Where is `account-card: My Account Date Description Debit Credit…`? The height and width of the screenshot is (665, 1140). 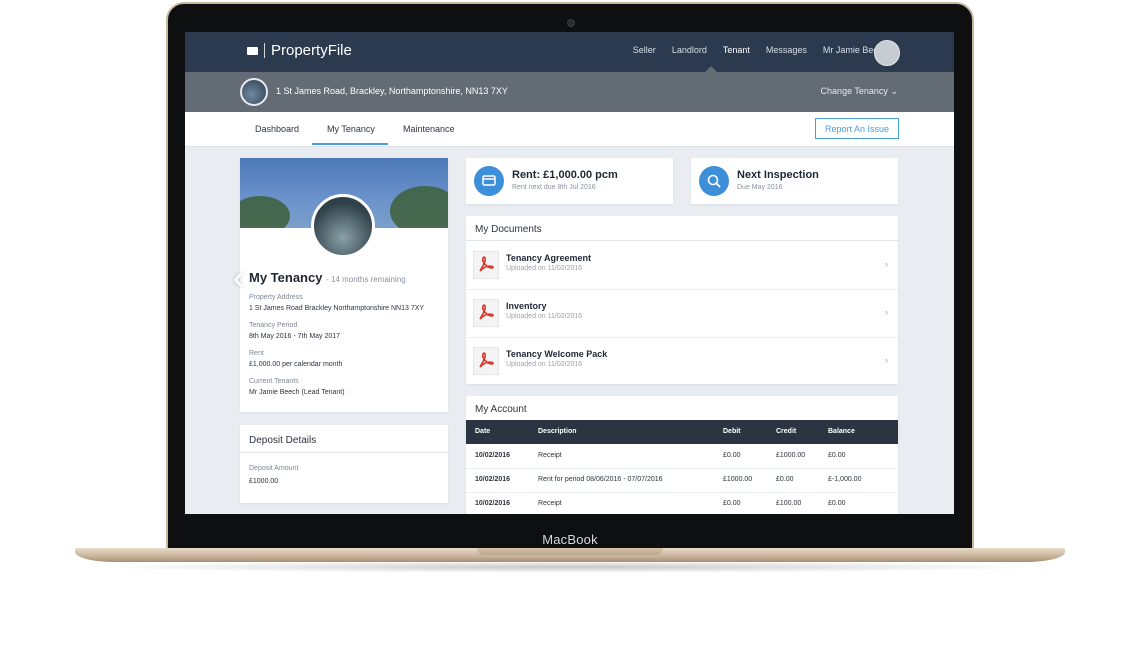
account-card: My Account Date Description Debit Credit… is located at coordinates (682, 455).